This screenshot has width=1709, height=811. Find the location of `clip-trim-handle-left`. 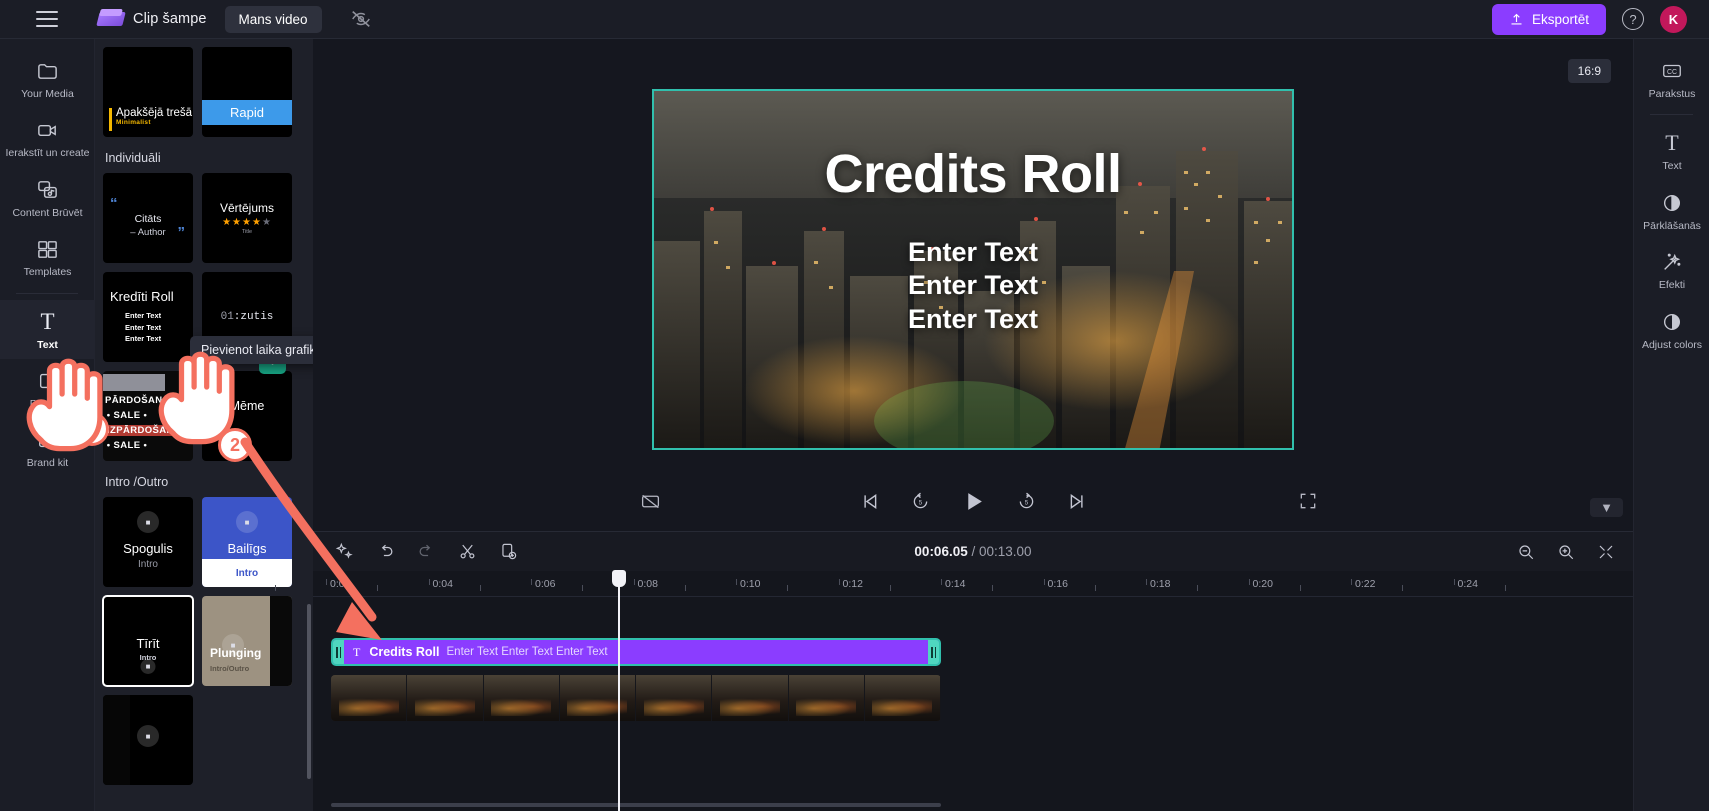

clip-trim-handle-left is located at coordinates (338, 652).